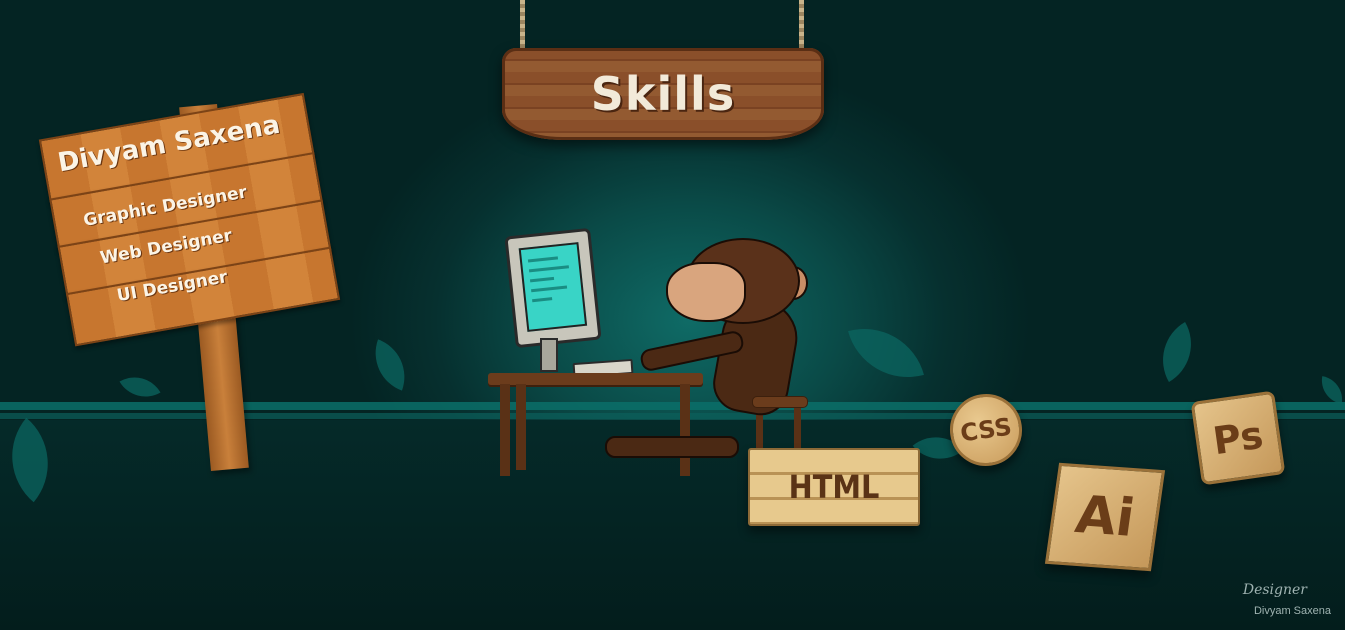 This screenshot has height=630, width=1345. I want to click on stool-seat, so click(780, 402).